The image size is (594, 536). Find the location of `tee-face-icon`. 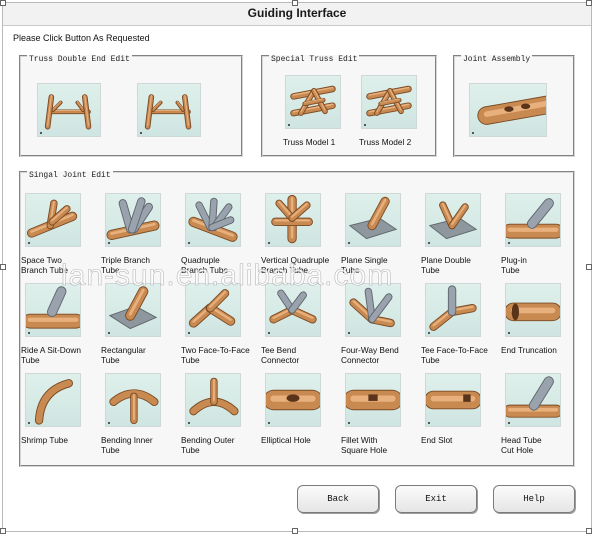

tee-face-icon is located at coordinates (453, 308).